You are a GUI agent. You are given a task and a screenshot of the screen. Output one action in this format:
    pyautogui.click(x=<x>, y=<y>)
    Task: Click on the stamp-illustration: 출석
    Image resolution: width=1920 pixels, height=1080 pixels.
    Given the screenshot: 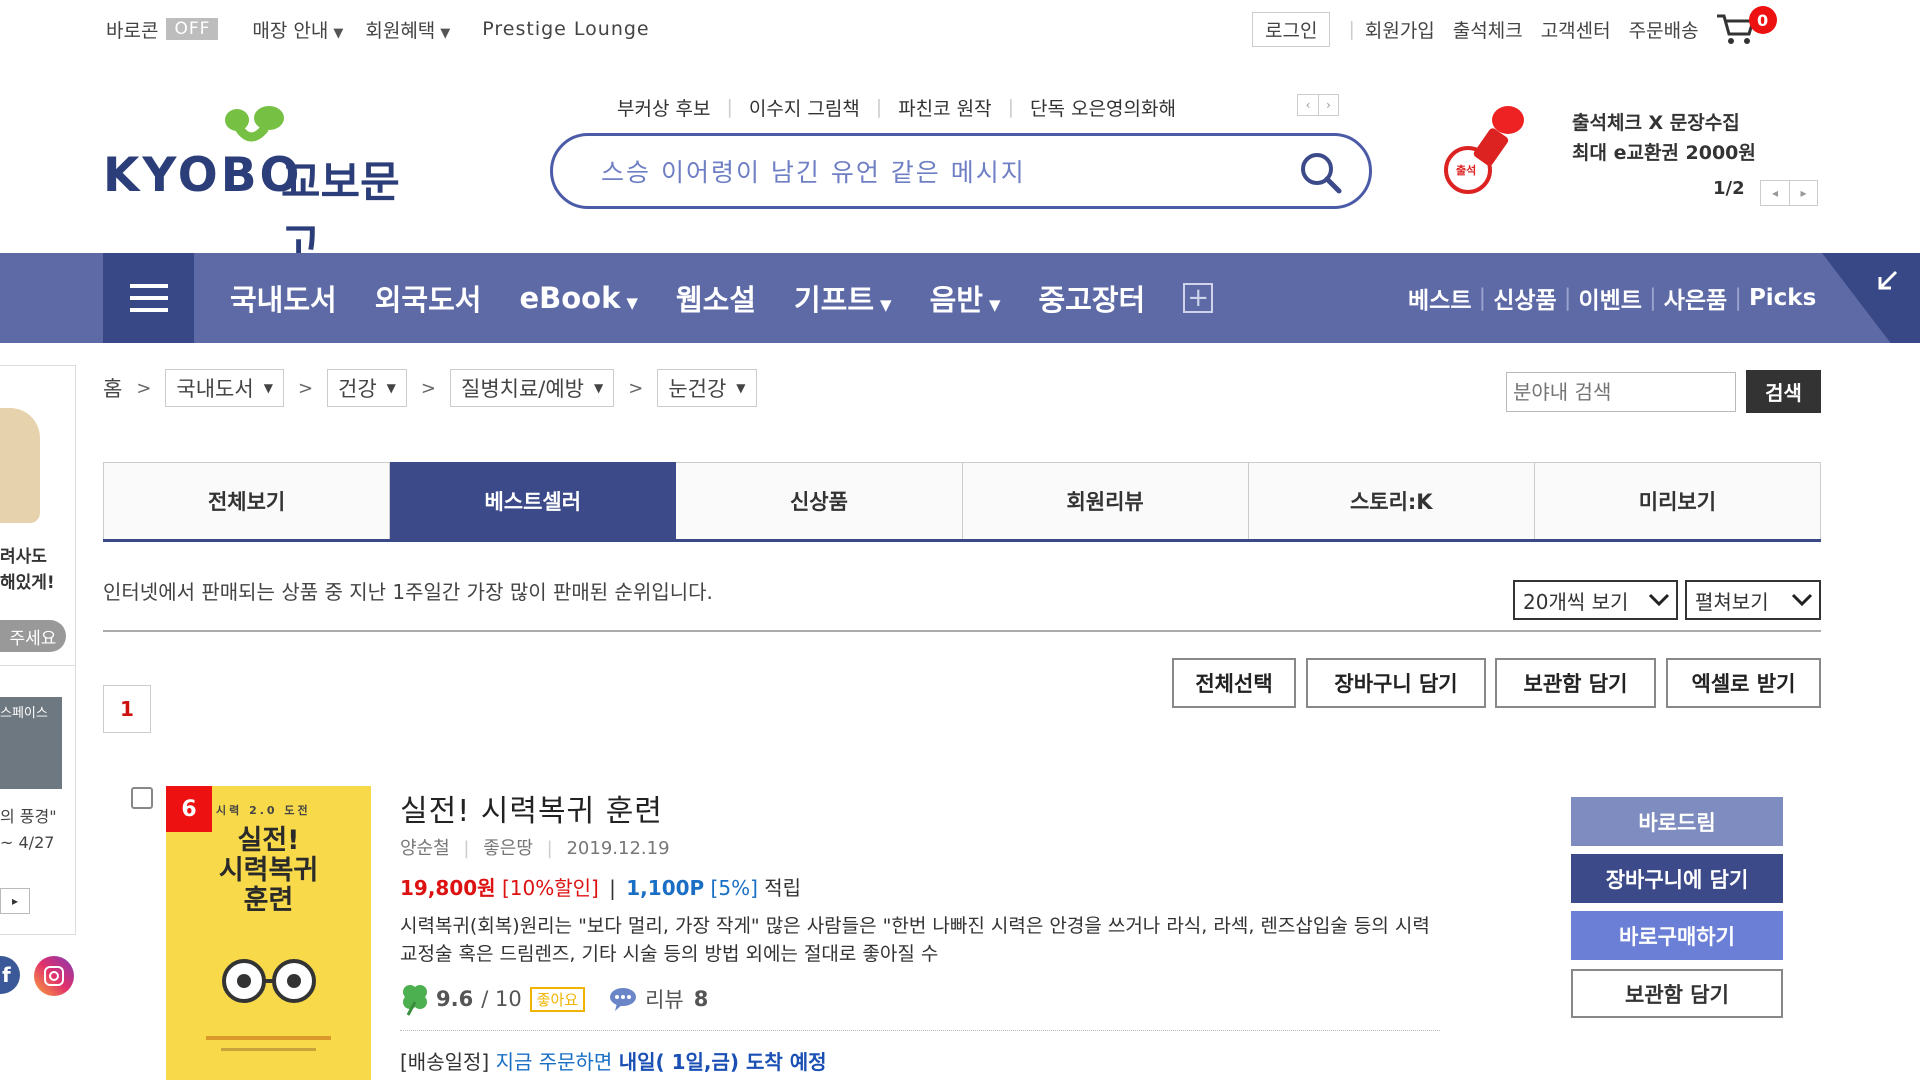 What is the action you would take?
    pyautogui.click(x=1490, y=150)
    